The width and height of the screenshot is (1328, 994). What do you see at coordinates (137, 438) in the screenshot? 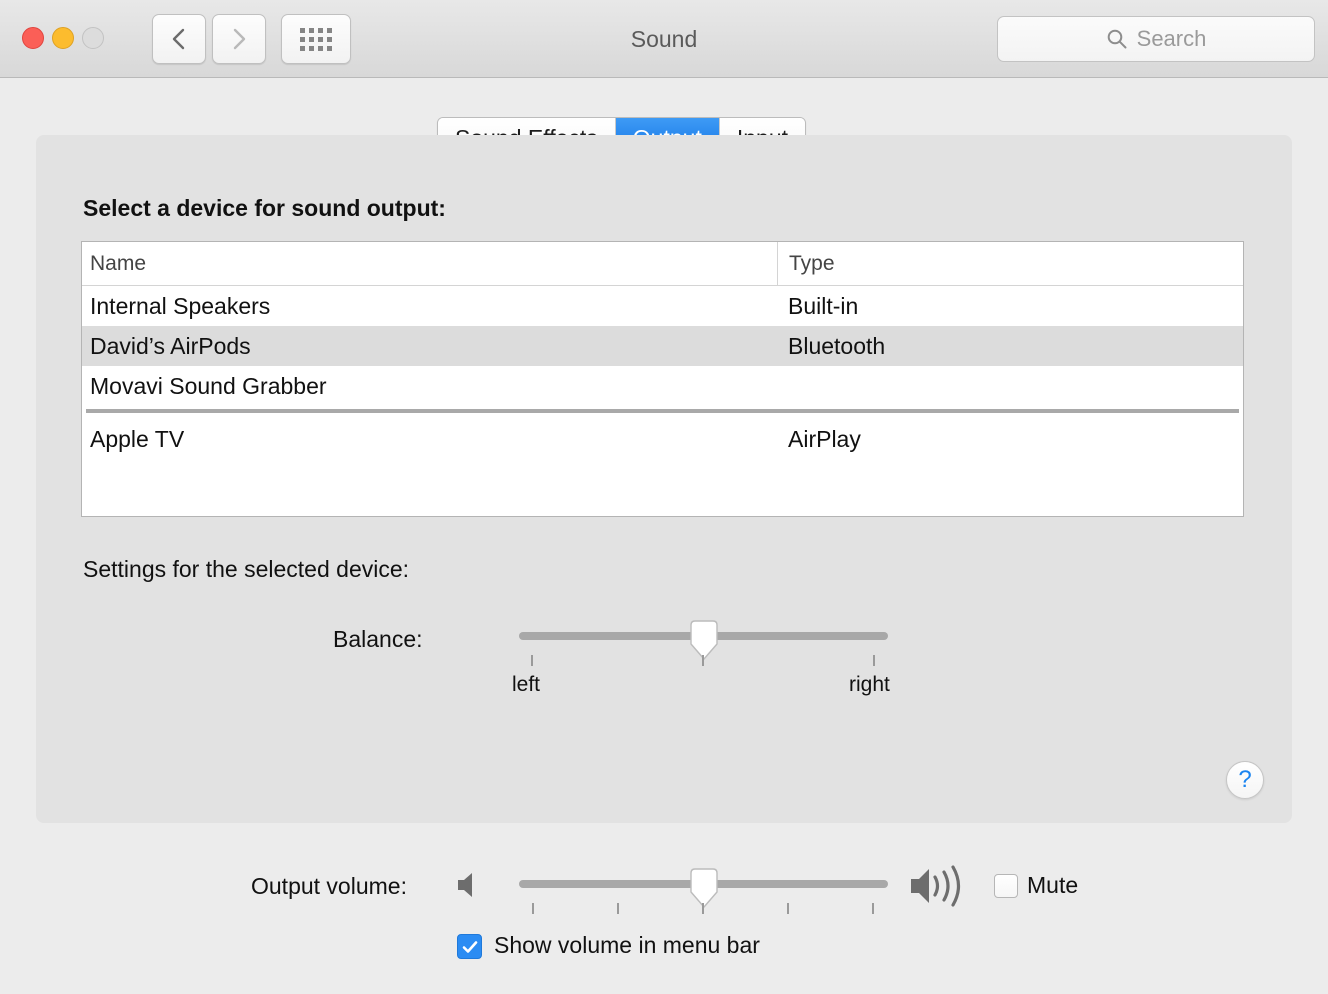
I see `device-name: Apple TV` at bounding box center [137, 438].